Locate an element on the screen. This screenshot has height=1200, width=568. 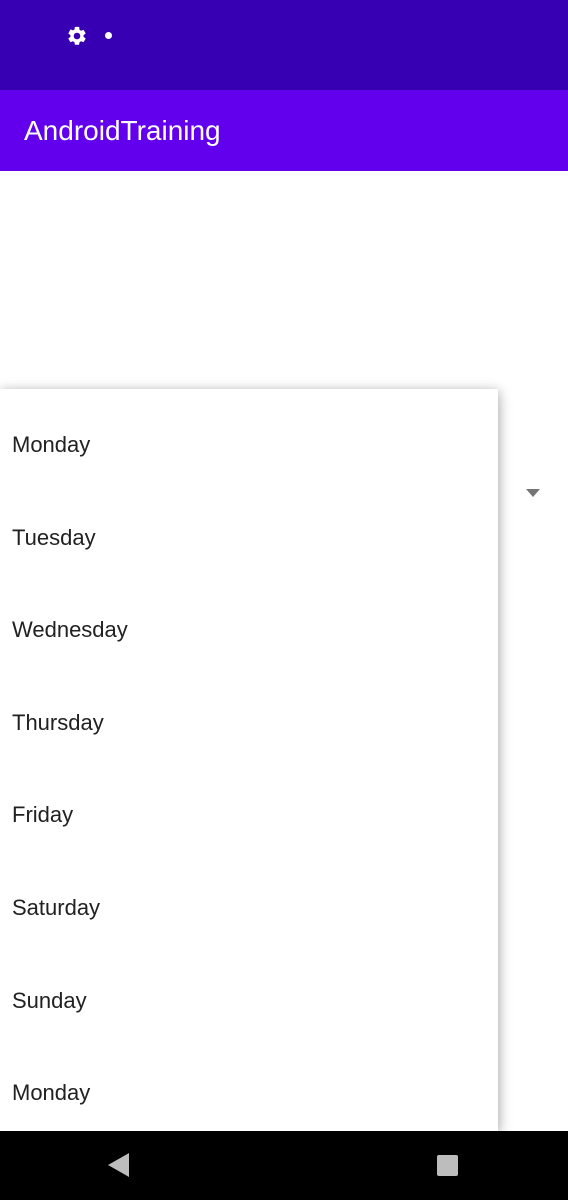
dropdown-item-label: Tuesday is located at coordinates (54, 537).